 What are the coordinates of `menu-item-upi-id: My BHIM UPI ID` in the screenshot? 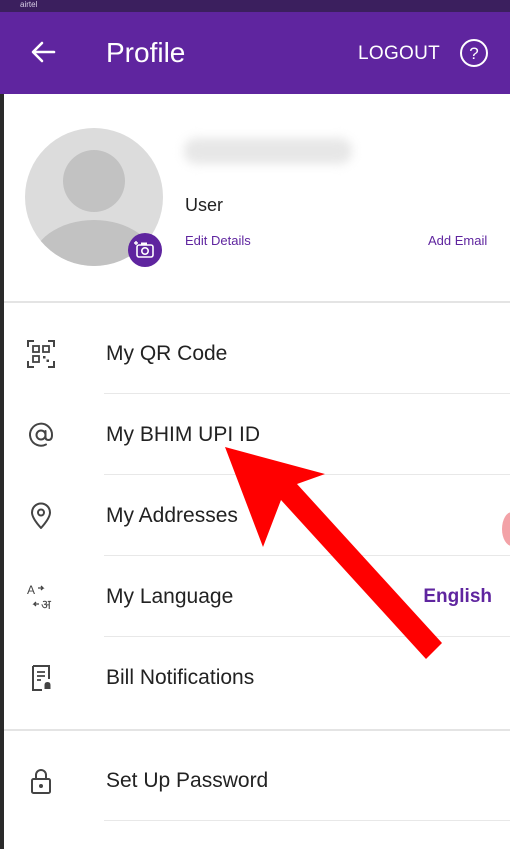 It's located at (257, 435).